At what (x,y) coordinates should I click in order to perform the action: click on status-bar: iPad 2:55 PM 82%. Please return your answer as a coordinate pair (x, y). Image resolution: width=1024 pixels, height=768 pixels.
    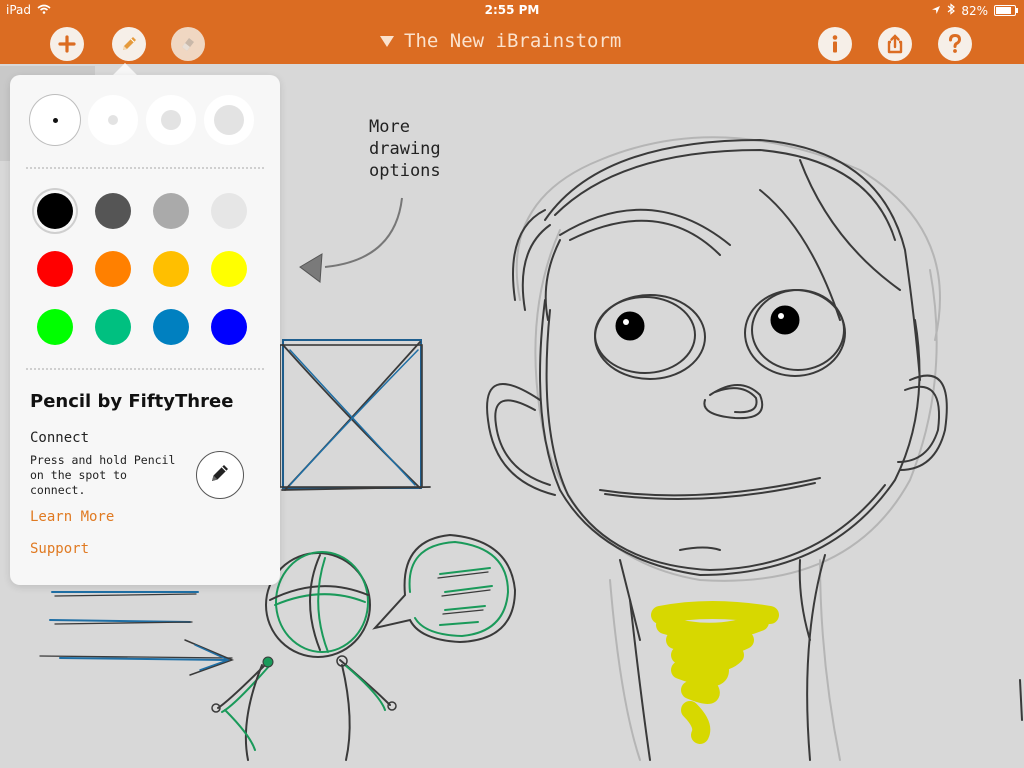
    Looking at the image, I should click on (512, 10).